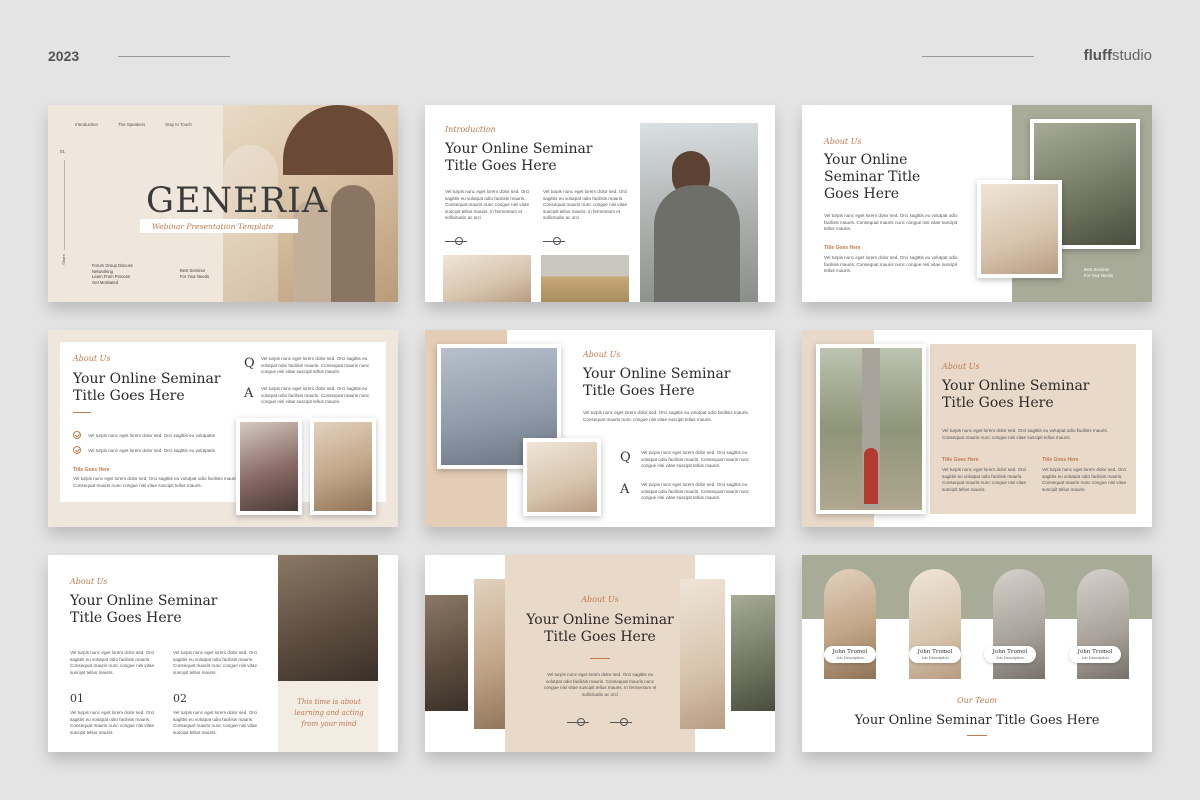 This screenshot has height=800, width=1200. I want to click on header-divider-right, so click(978, 56).